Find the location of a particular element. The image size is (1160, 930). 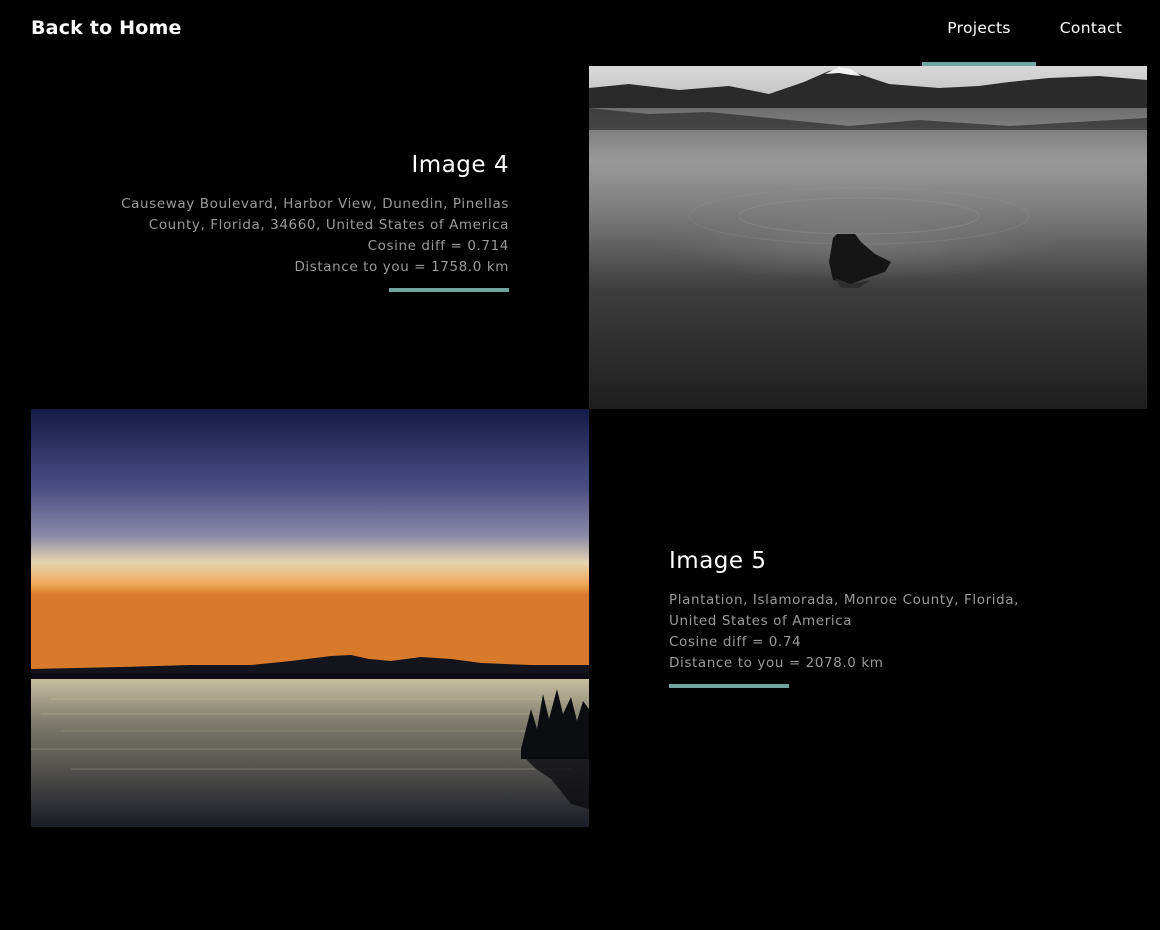

nav-contact: Contact is located at coordinates (1091, 28).